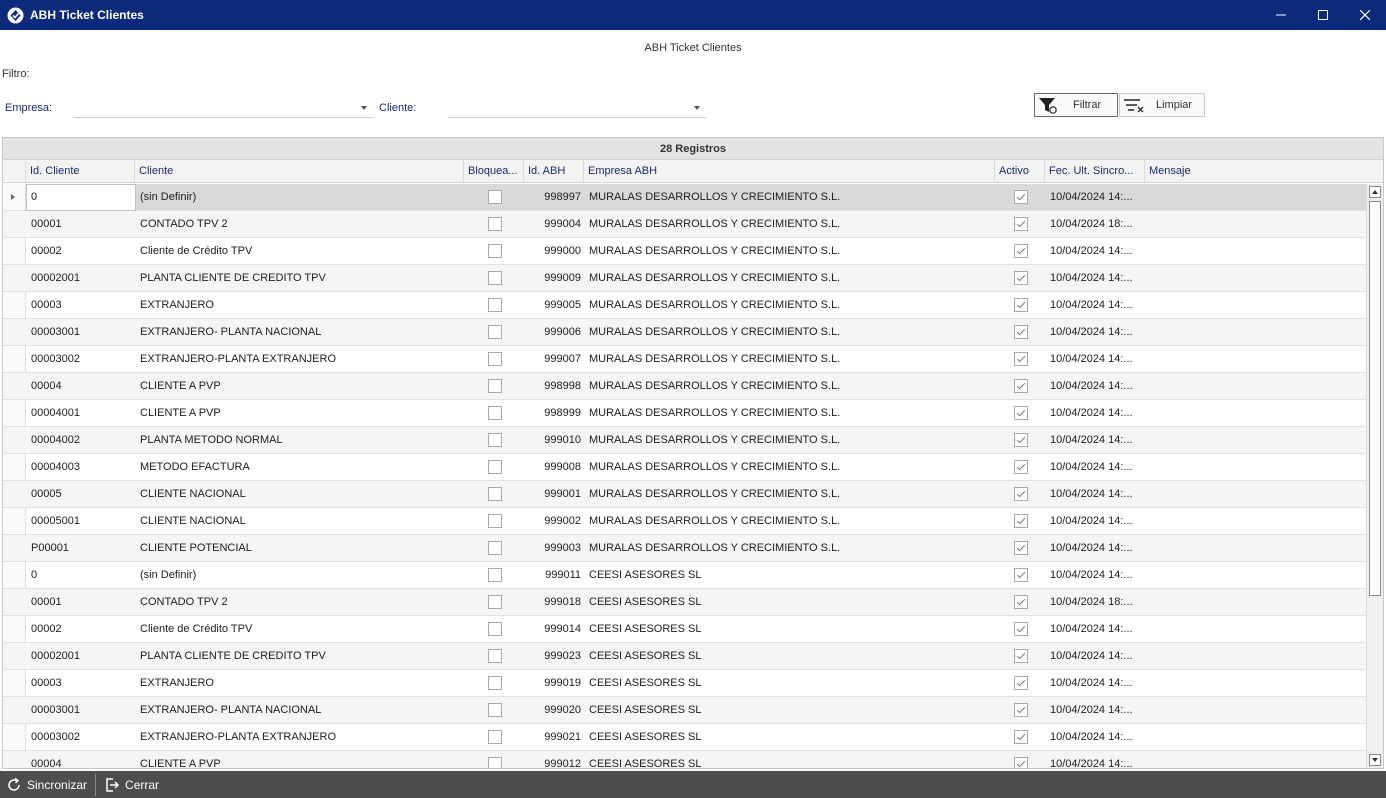 The image size is (1386, 798). I want to click on cell-id-abh: 999011, so click(554, 575).